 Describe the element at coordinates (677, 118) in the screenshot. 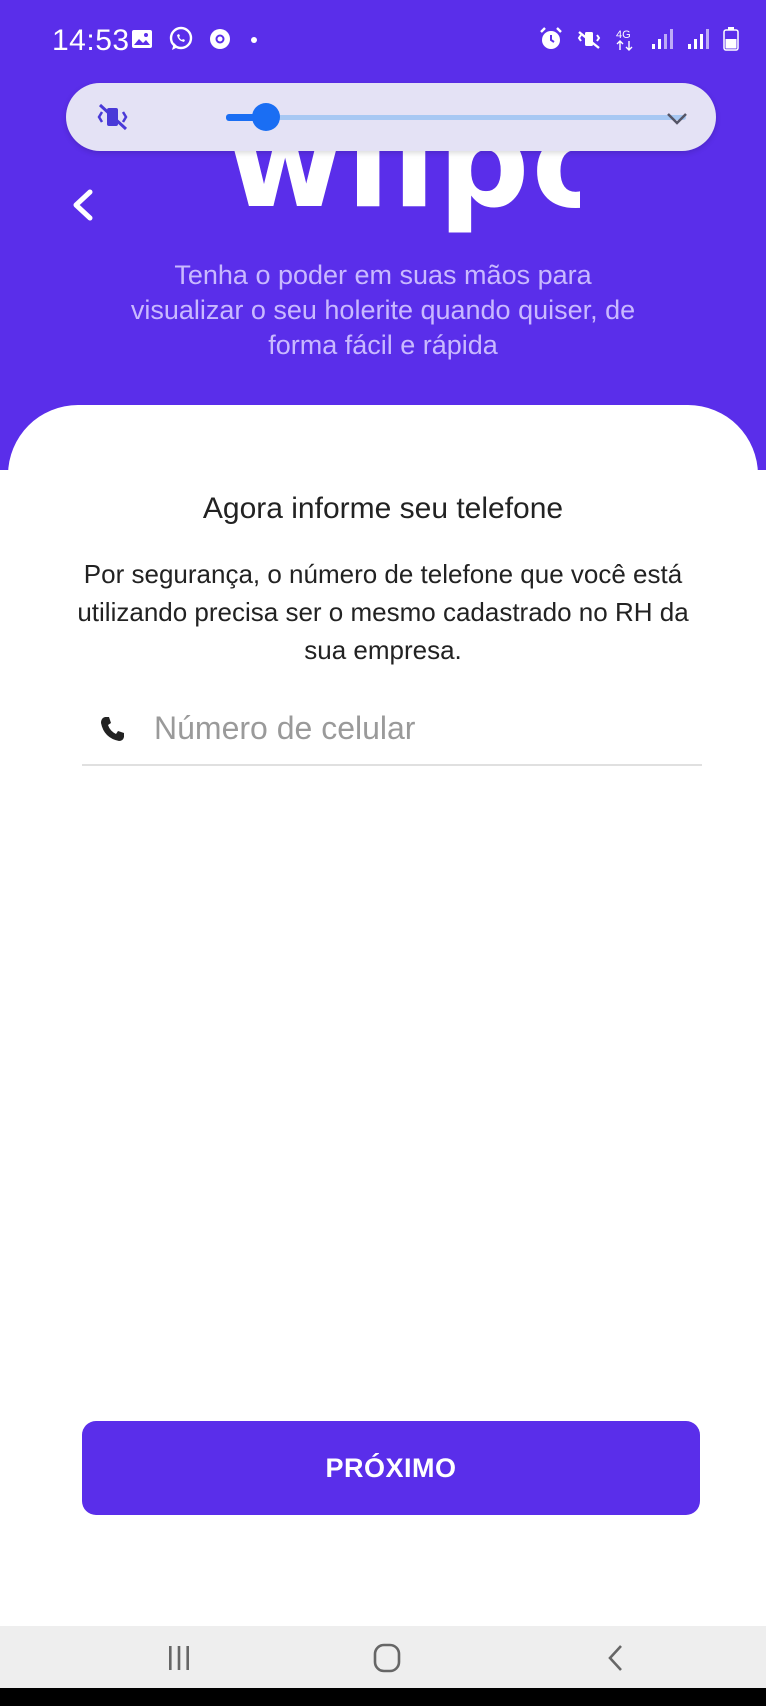

I see `chevron-down-icon` at that location.